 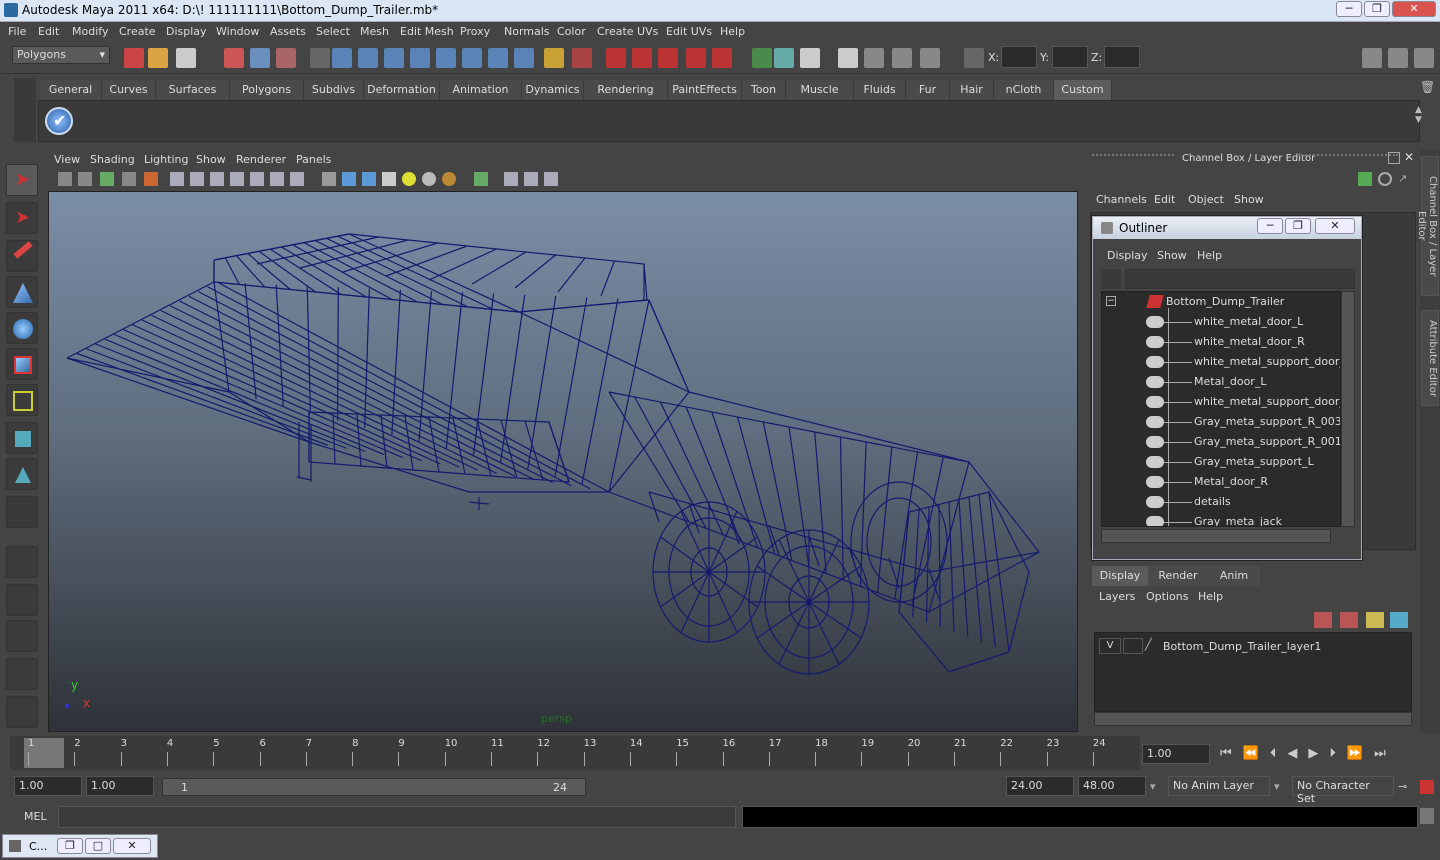 What do you see at coordinates (112, 159) in the screenshot?
I see `panel-menu-shading: Shading` at bounding box center [112, 159].